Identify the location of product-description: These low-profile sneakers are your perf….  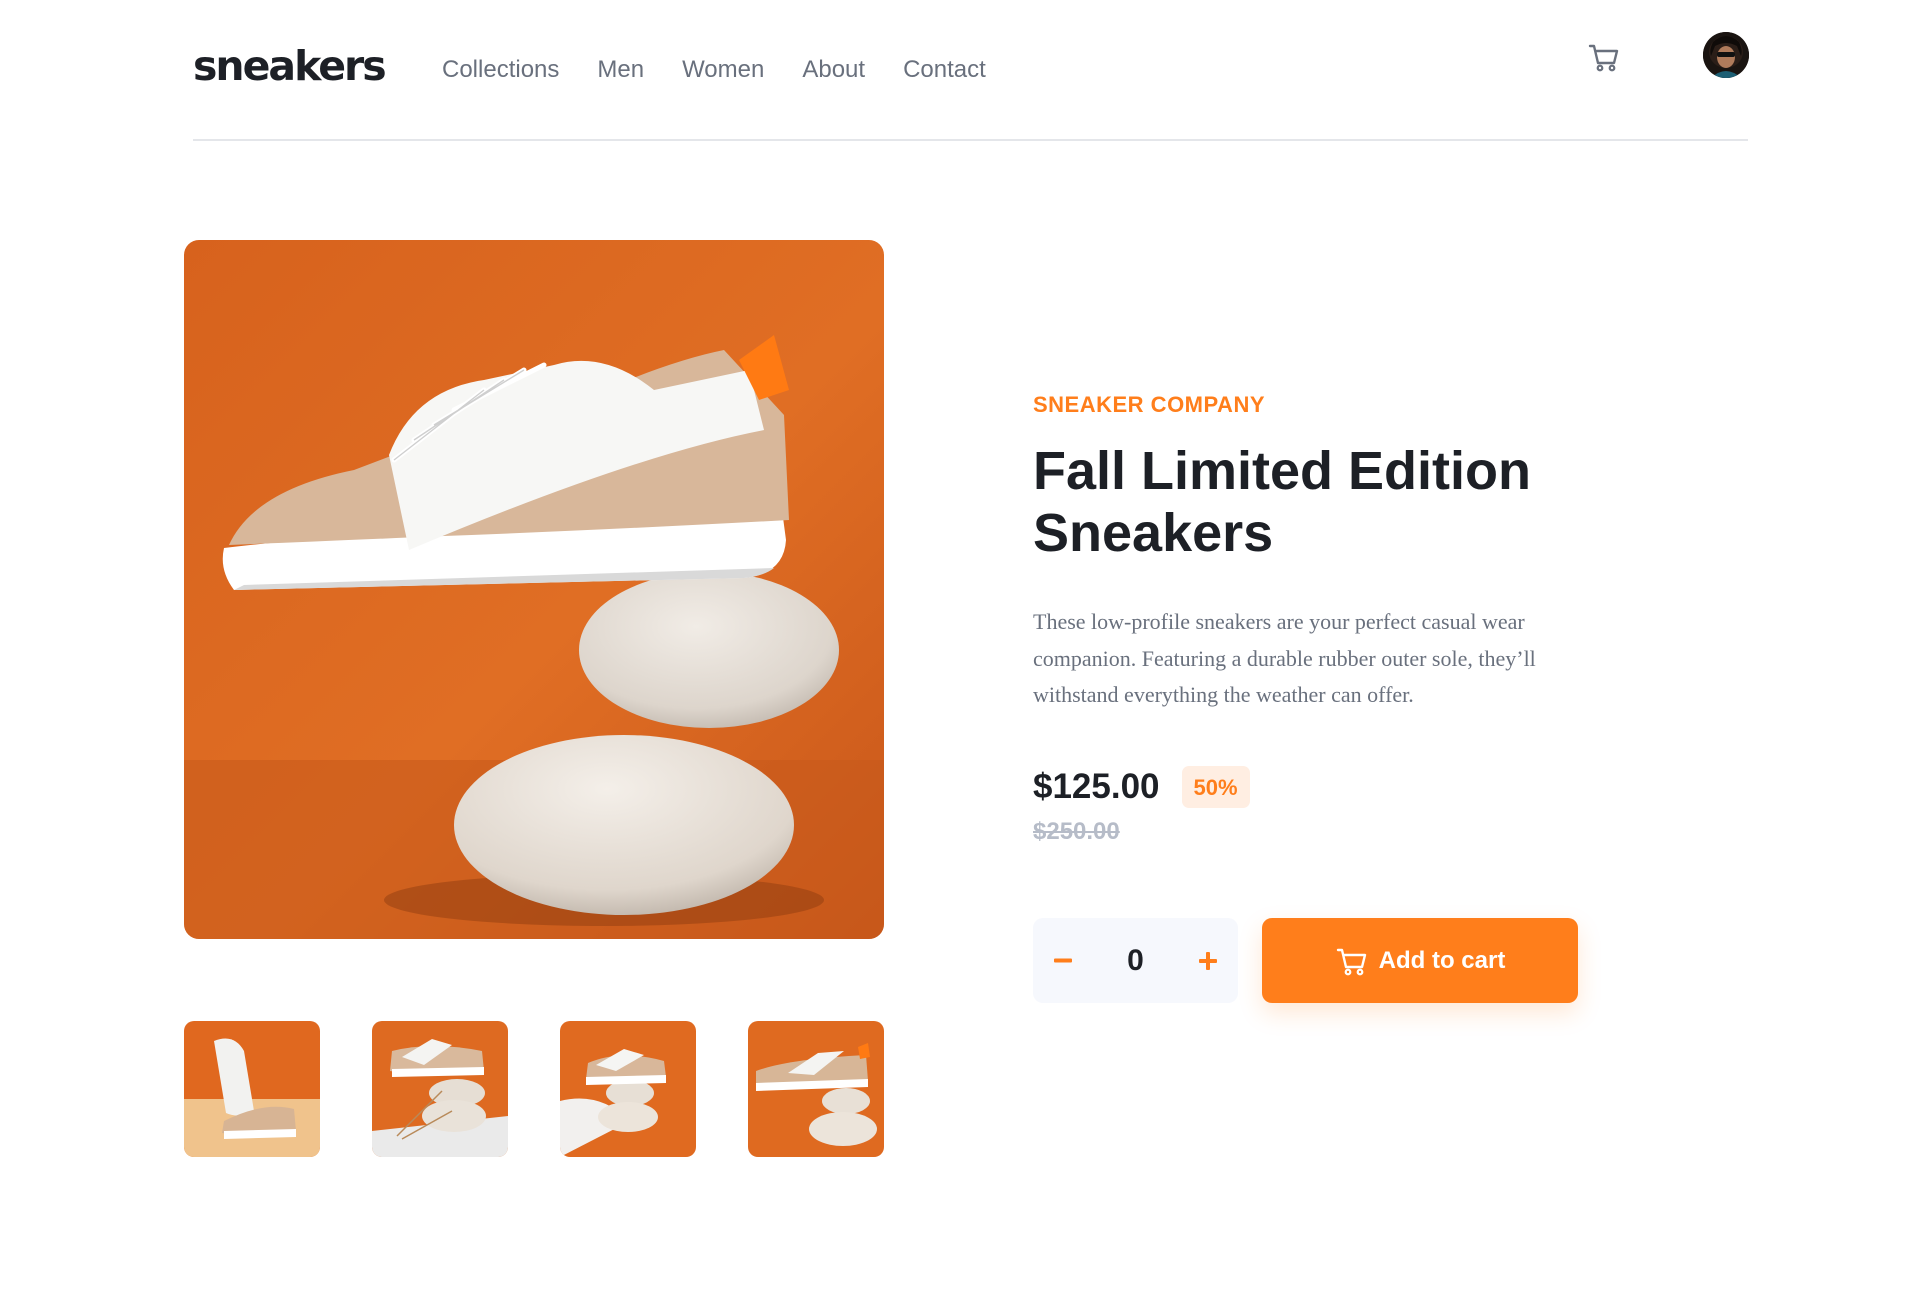
(1284, 658).